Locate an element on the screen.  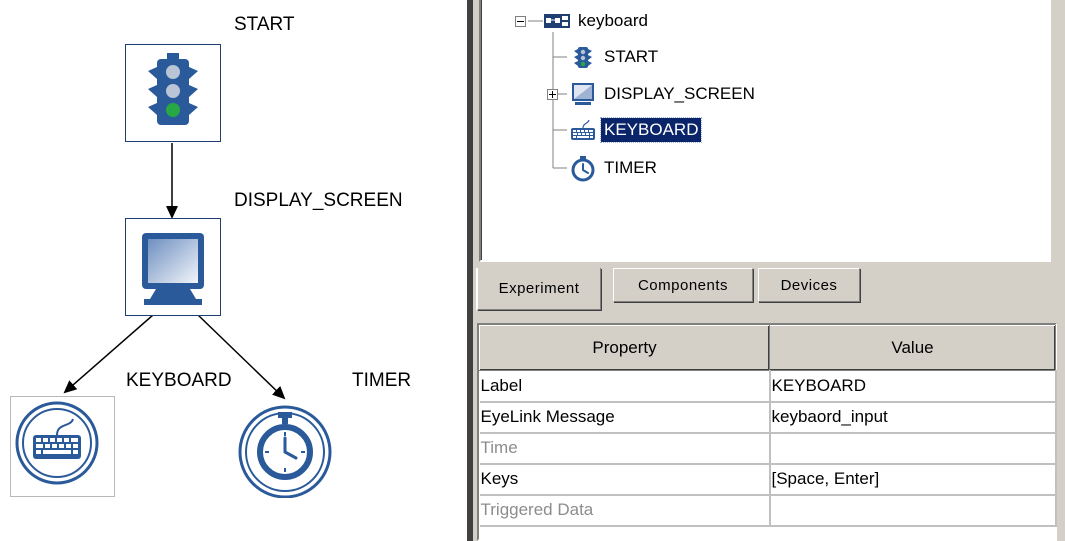
tree-collapse-toggle is located at coordinates (520, 21).